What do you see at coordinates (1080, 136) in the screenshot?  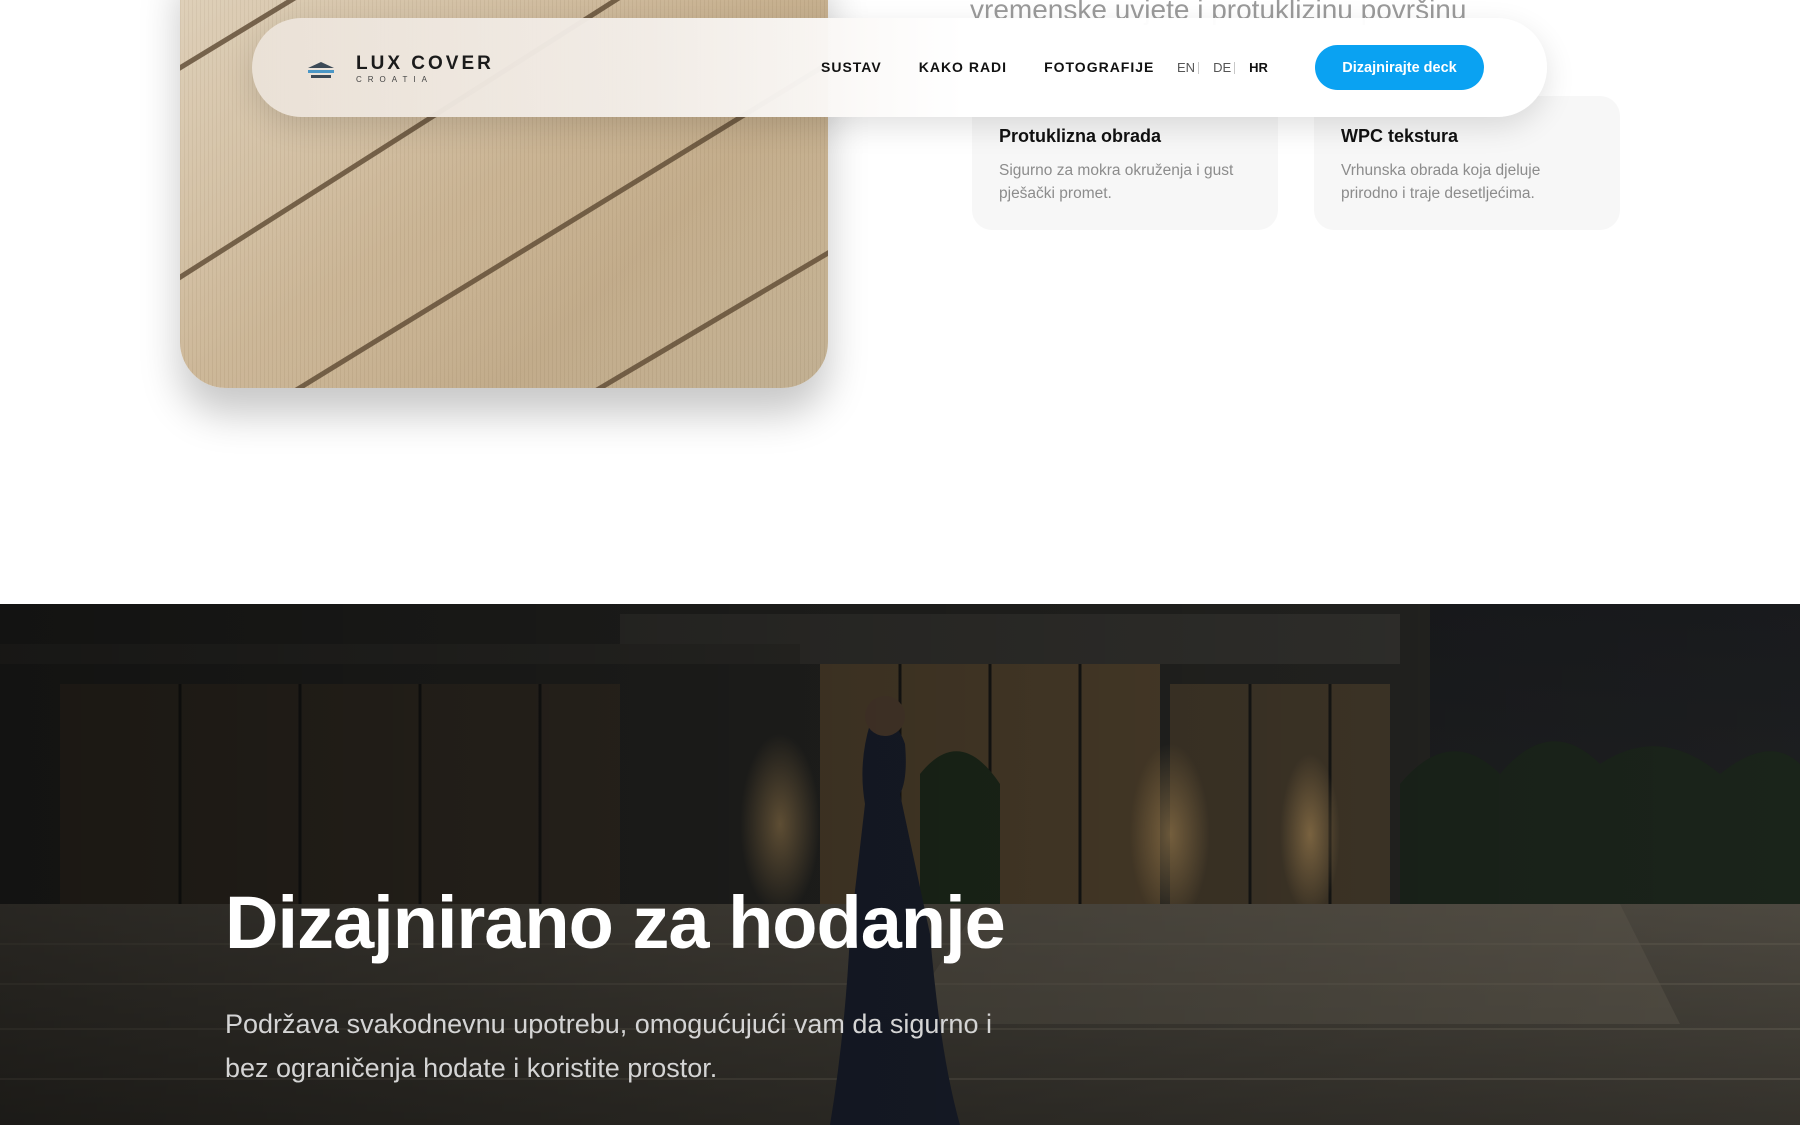 I see `feature-title: Protuklizna obrada` at bounding box center [1080, 136].